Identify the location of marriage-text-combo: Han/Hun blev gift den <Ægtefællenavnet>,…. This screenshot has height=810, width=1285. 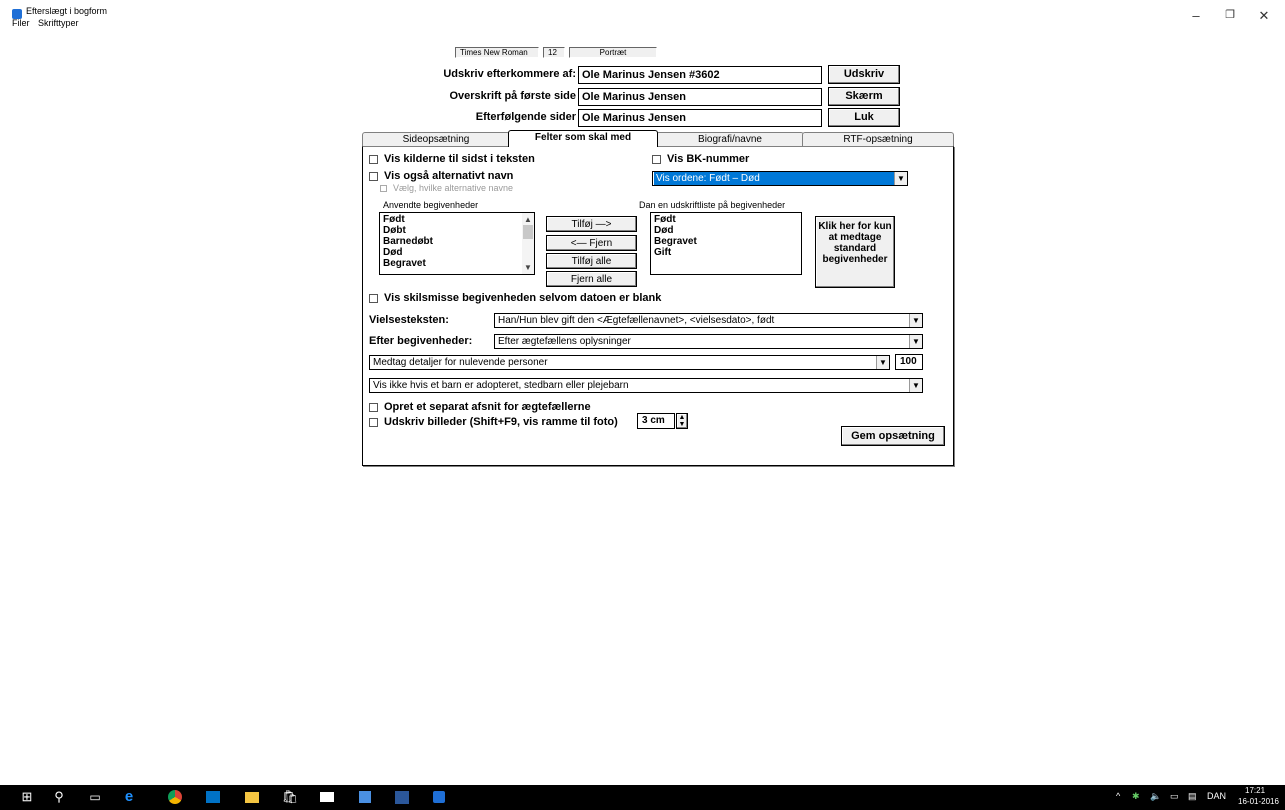
(708, 320).